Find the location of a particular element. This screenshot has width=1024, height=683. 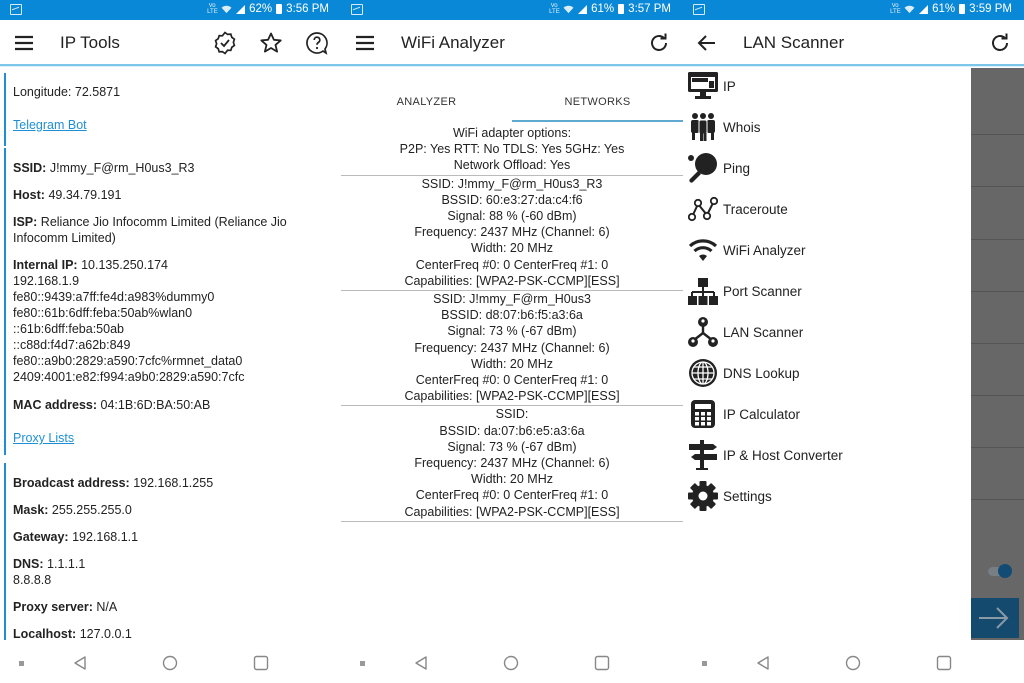

drawer-item-port-scanner: Port Scanner is located at coordinates (744, 291).